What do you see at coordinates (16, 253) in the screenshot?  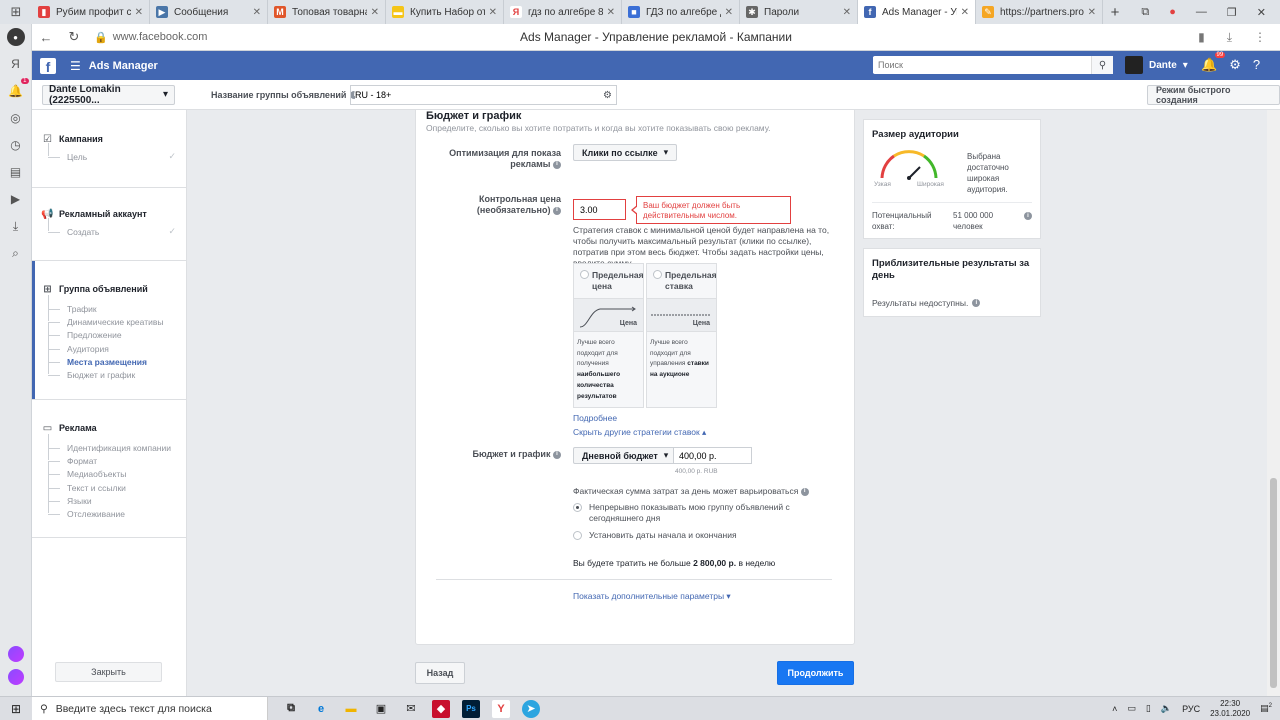 I see `search-image-icon: ⌕` at bounding box center [16, 253].